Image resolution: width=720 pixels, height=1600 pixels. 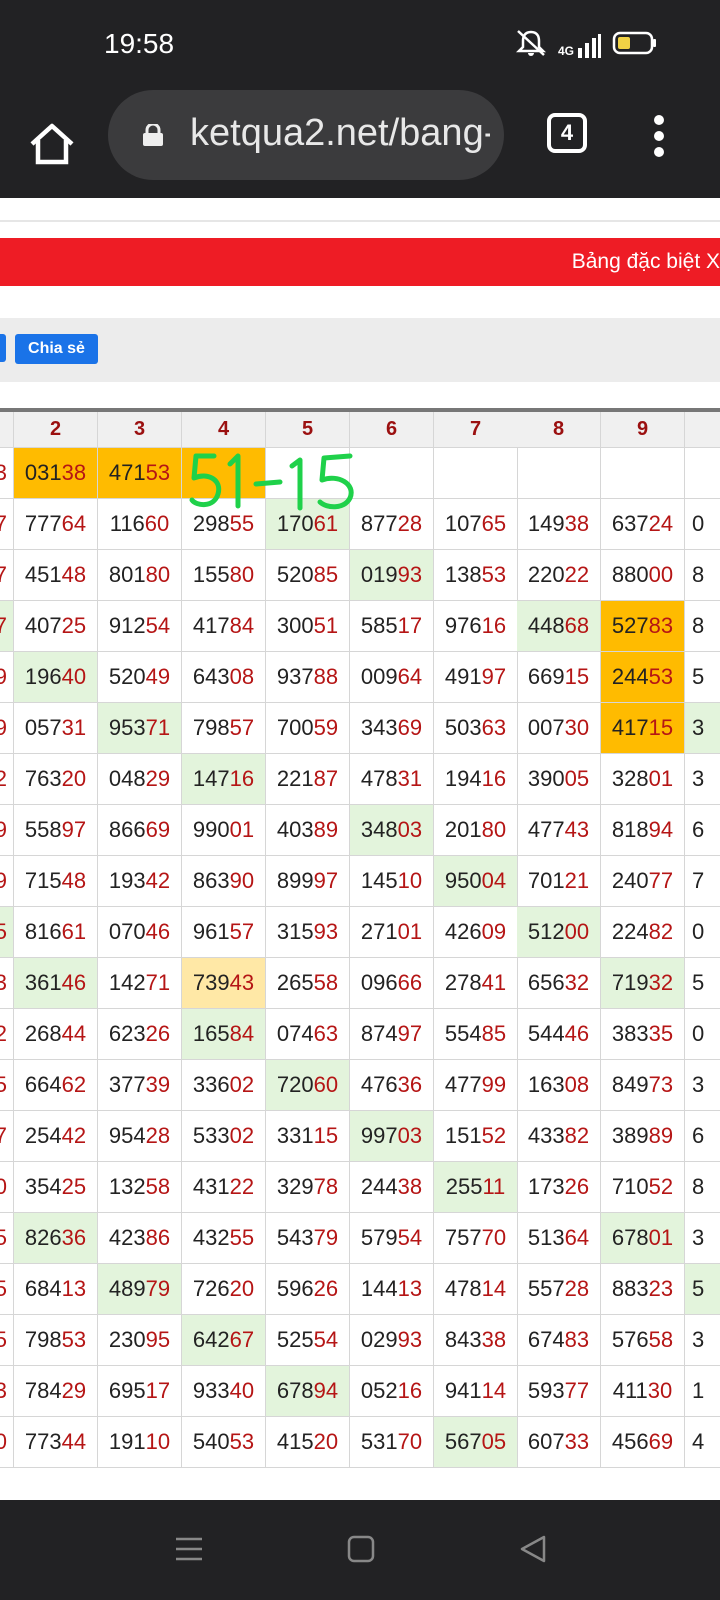 I want to click on number-lead-digits: 773, so click(x=43, y=1441).